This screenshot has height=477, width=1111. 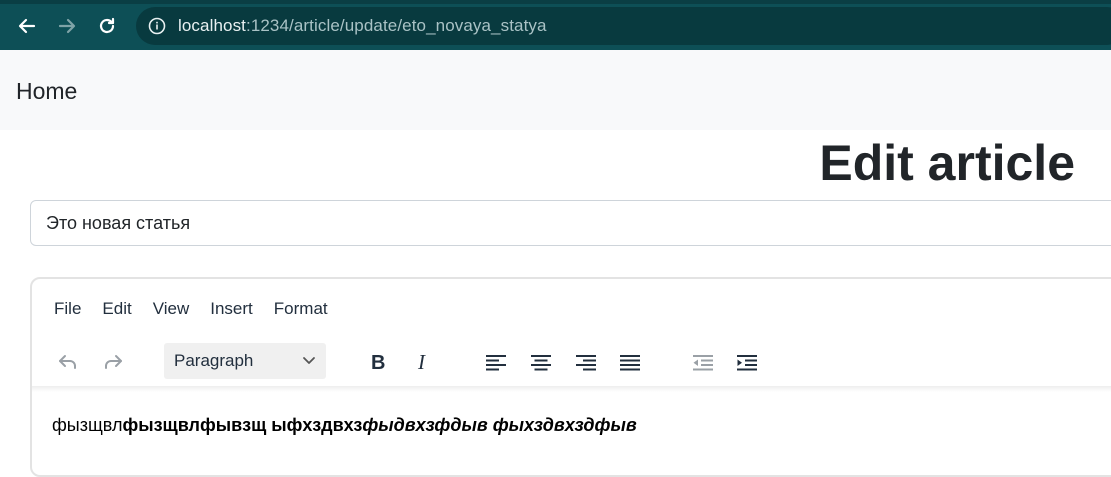 I want to click on back-button, so click(x=27, y=26).